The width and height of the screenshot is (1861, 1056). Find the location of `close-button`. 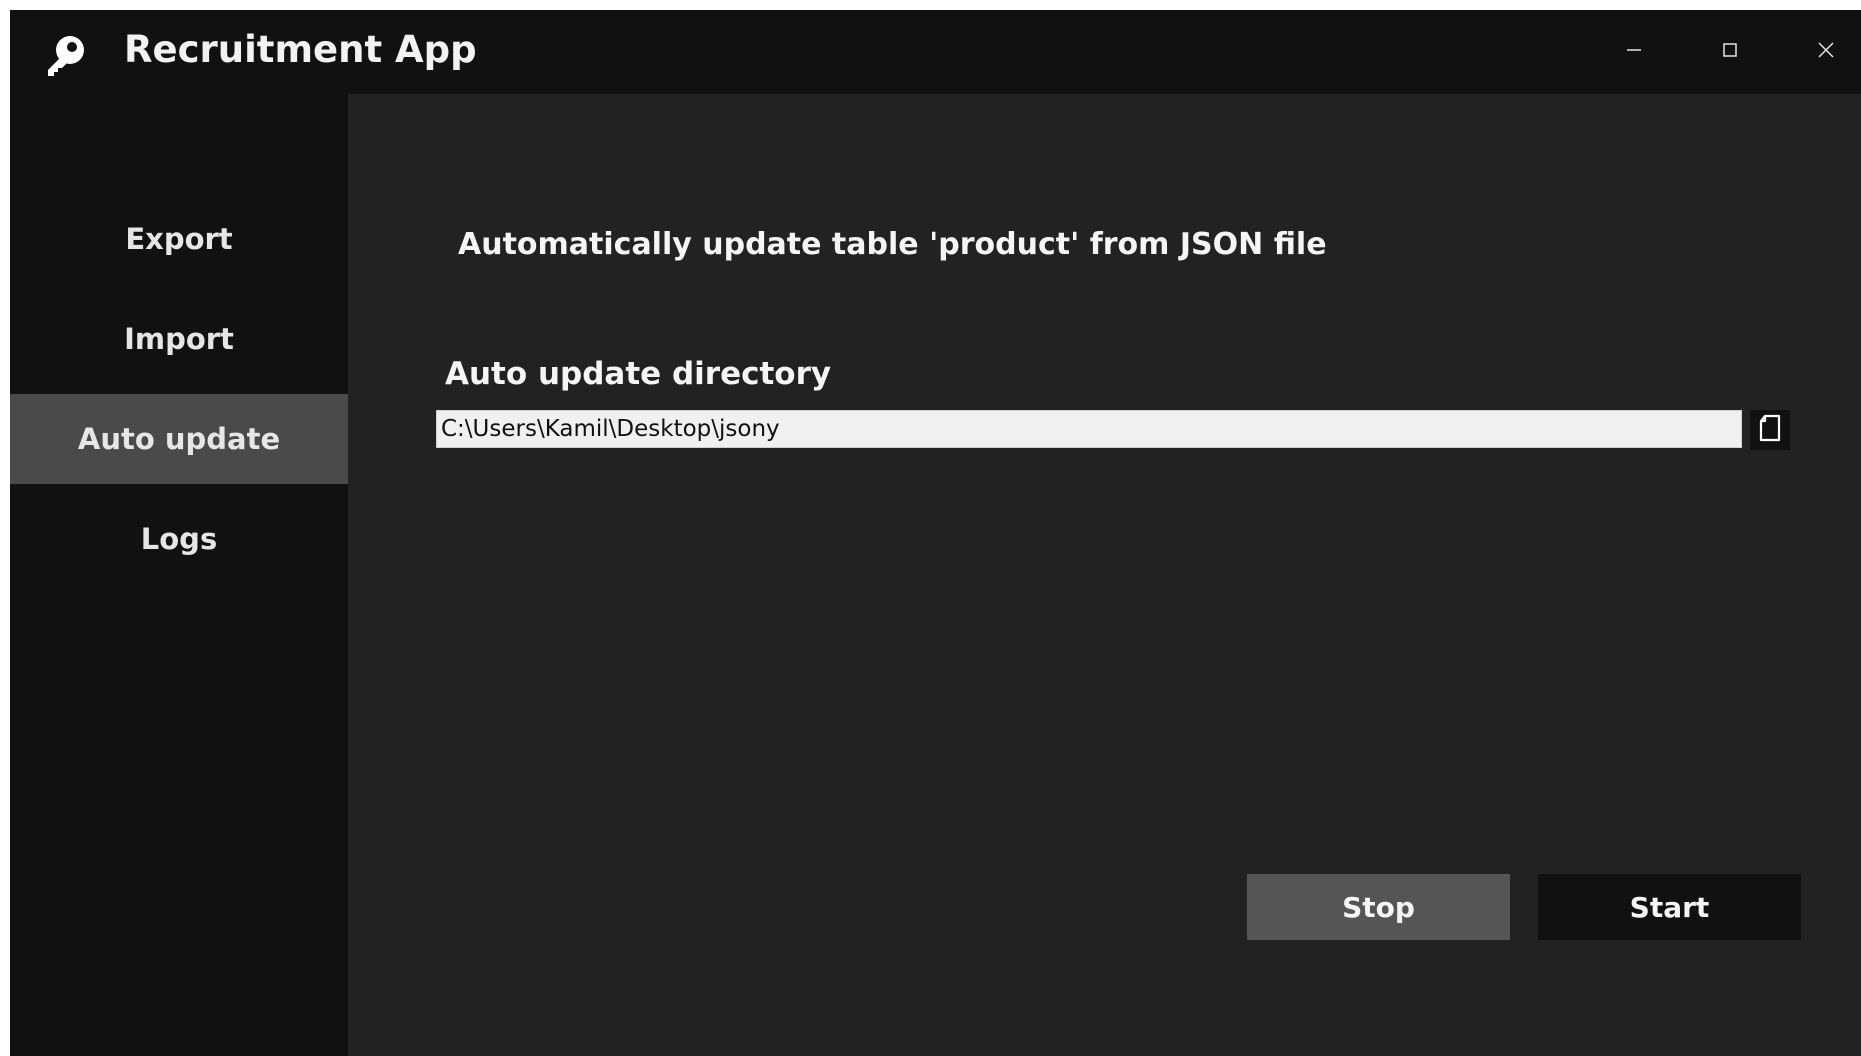

close-button is located at coordinates (1826, 52).